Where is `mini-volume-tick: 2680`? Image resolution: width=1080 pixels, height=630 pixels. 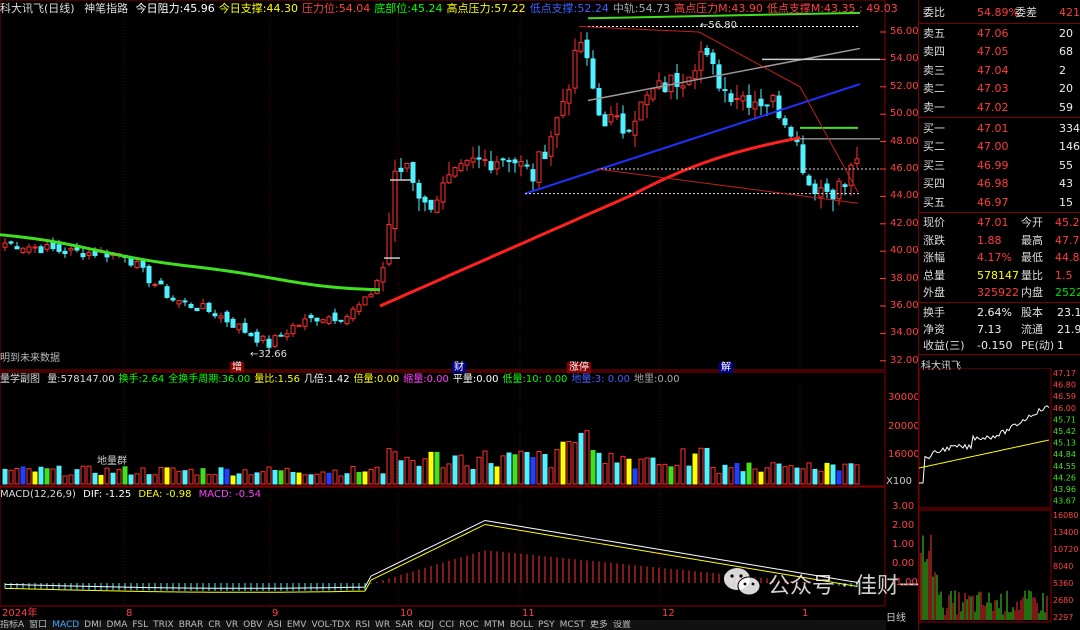 mini-volume-tick: 2680 is located at coordinates (1063, 600).